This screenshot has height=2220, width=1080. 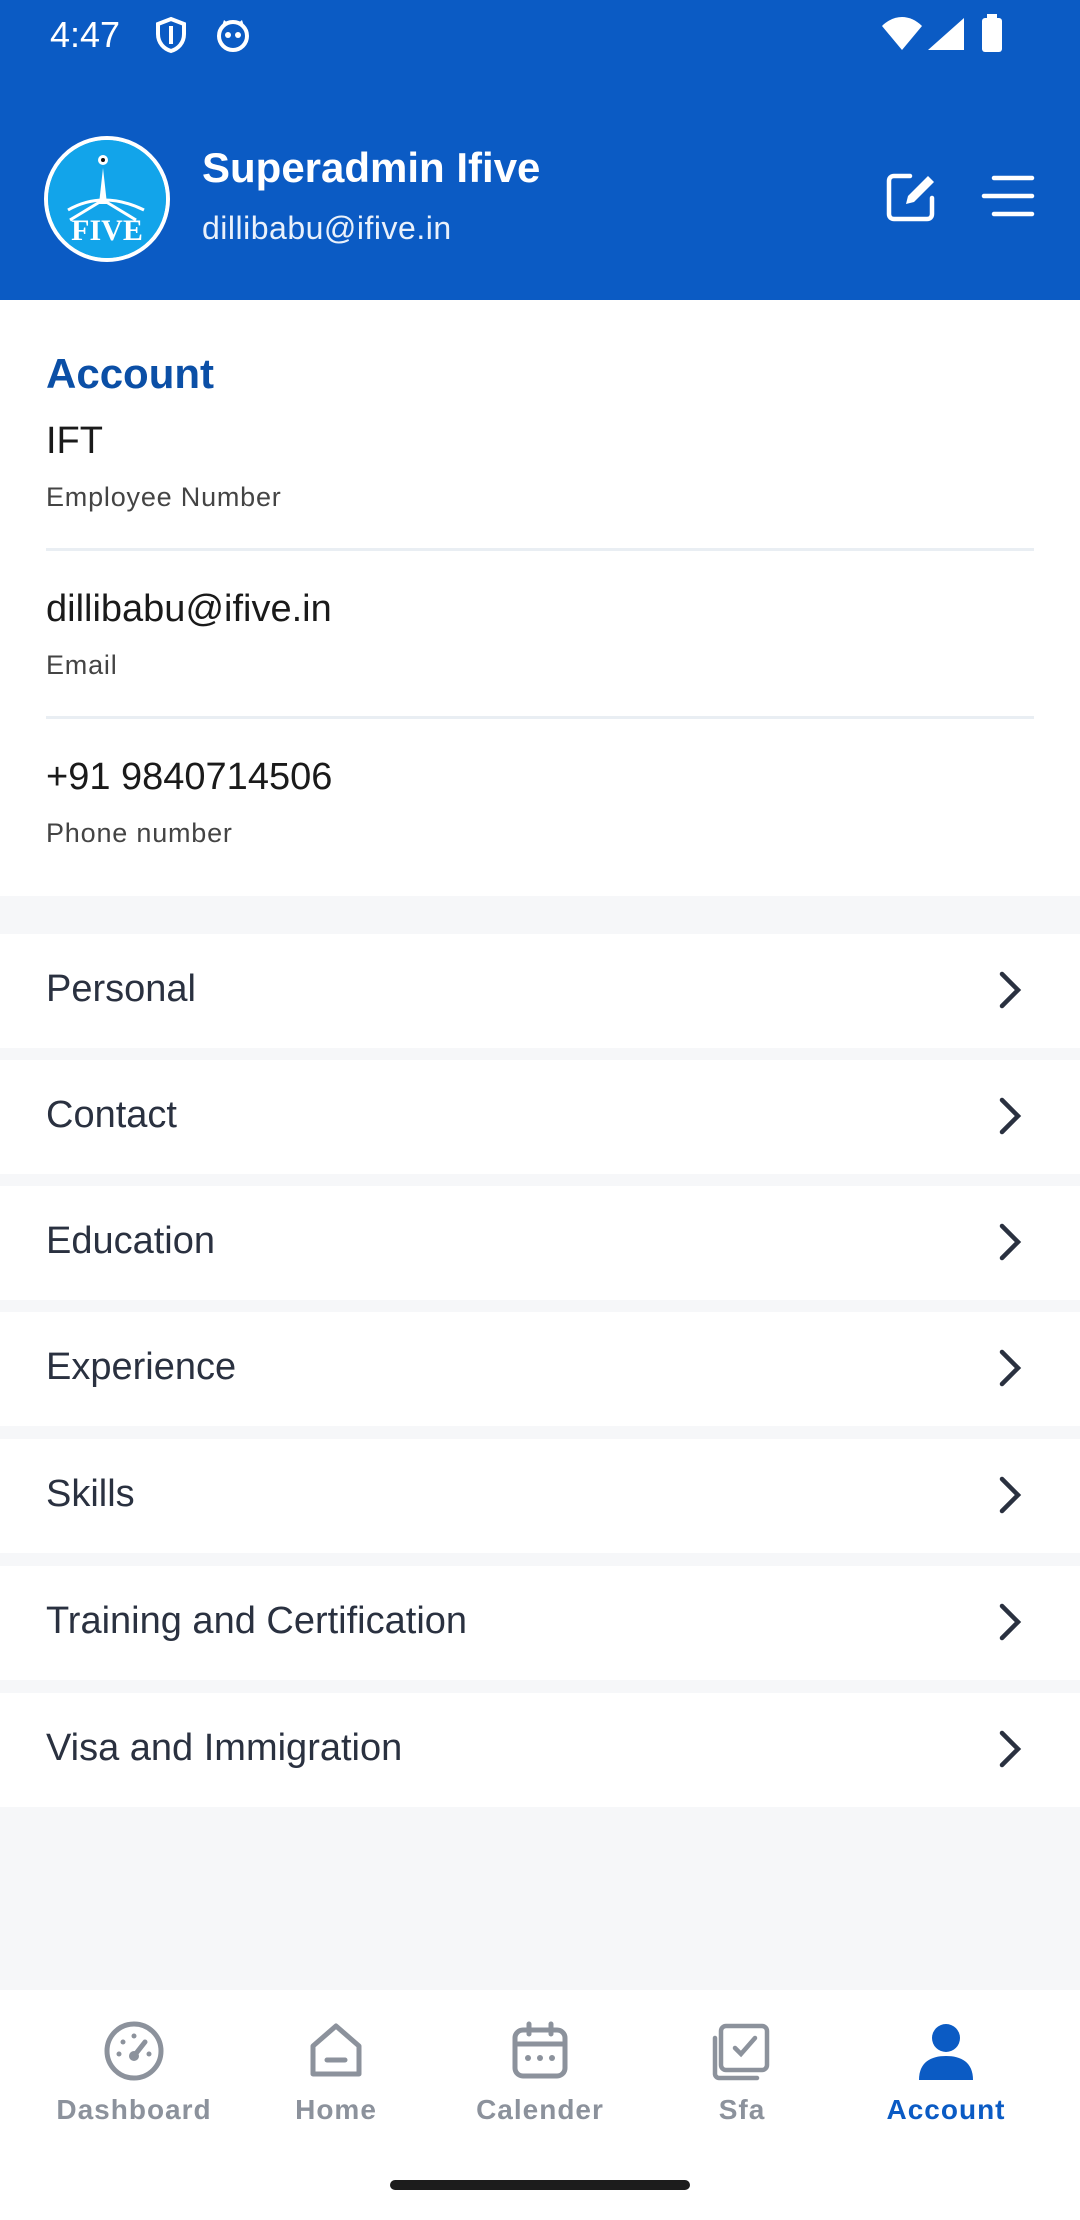 I want to click on sfa-icon, so click(x=741, y=2052).